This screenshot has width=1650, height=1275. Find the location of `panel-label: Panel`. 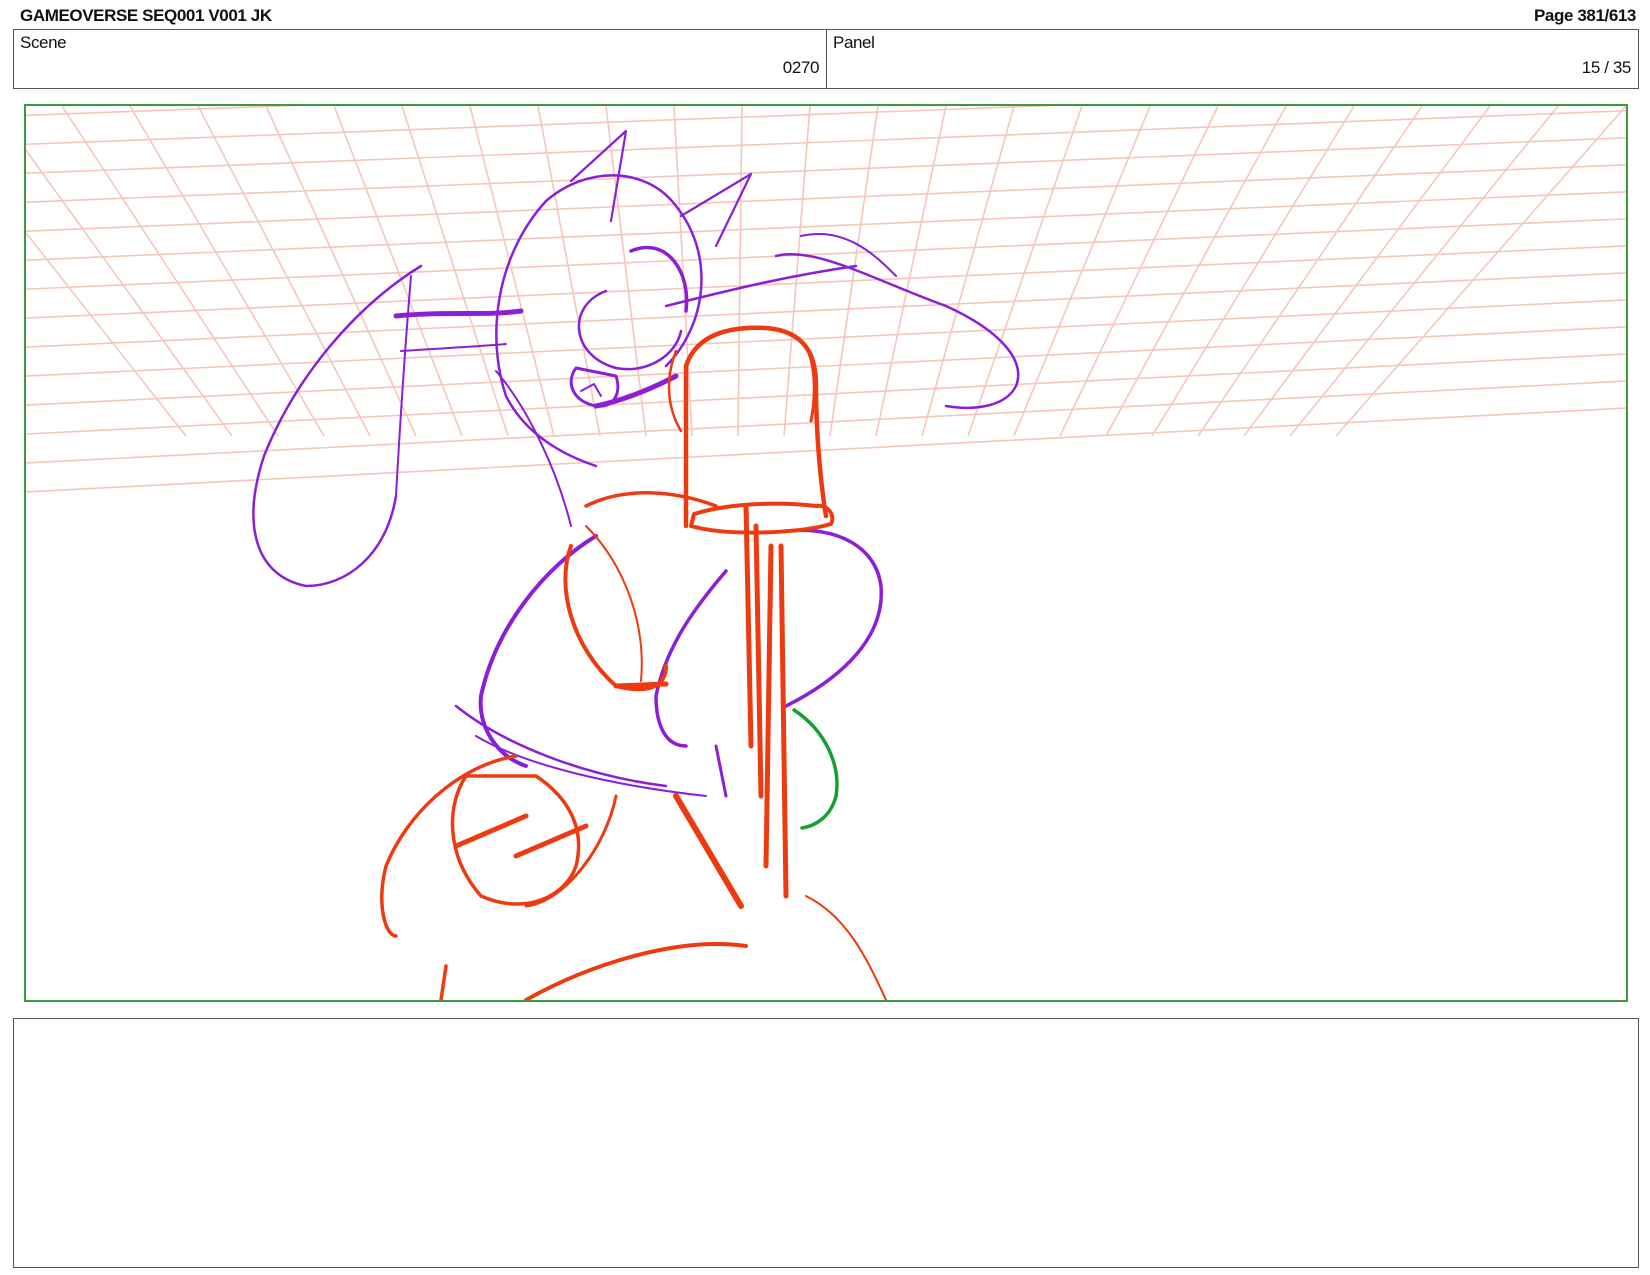

panel-label: Panel is located at coordinates (854, 42).